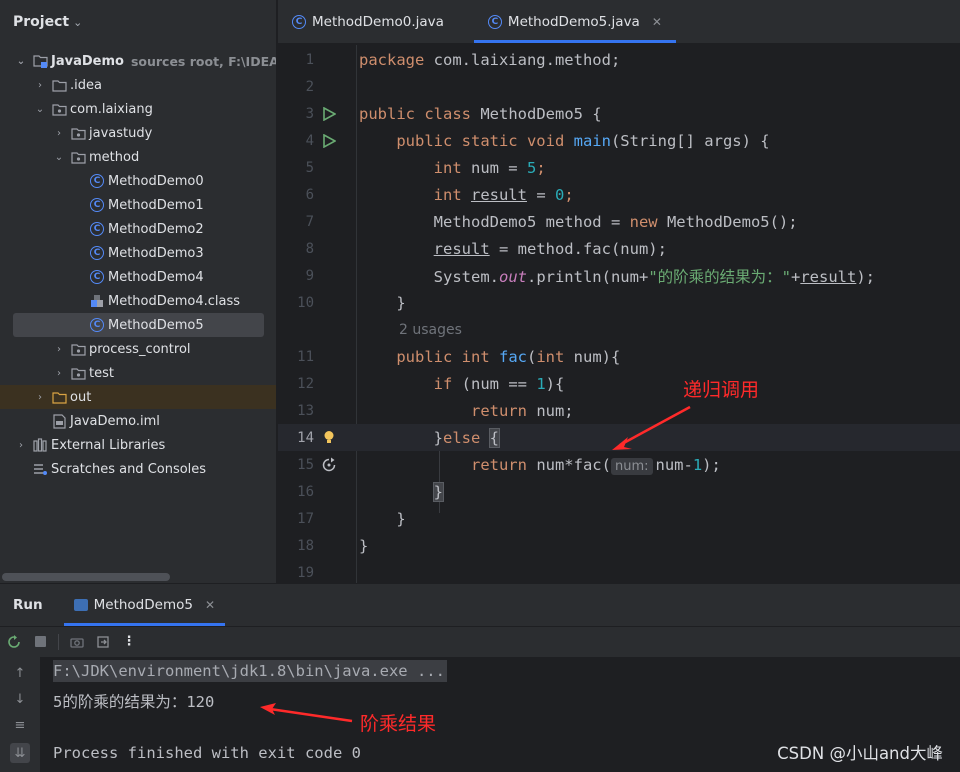 The image size is (960, 772). What do you see at coordinates (329, 437) in the screenshot?
I see `lightbulb-icon` at bounding box center [329, 437].